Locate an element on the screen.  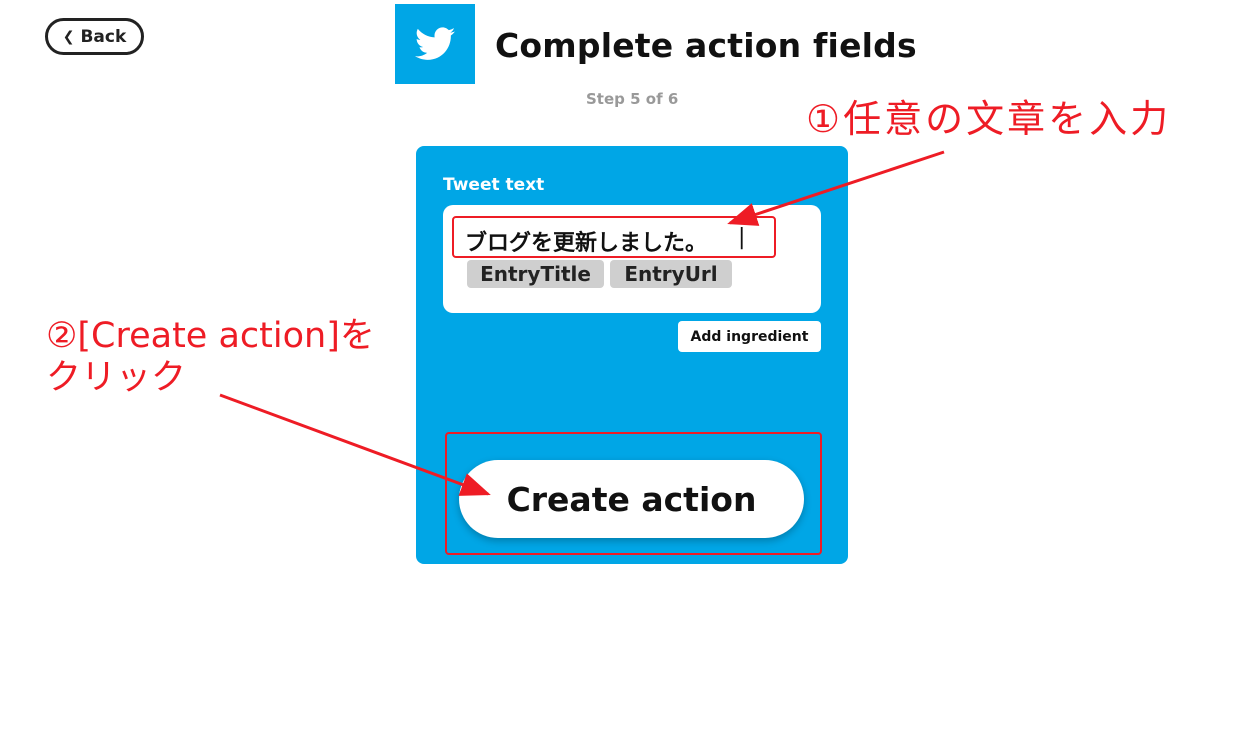
annotation-step-1: ①任意の文章を入力 is located at coordinates (989, 119).